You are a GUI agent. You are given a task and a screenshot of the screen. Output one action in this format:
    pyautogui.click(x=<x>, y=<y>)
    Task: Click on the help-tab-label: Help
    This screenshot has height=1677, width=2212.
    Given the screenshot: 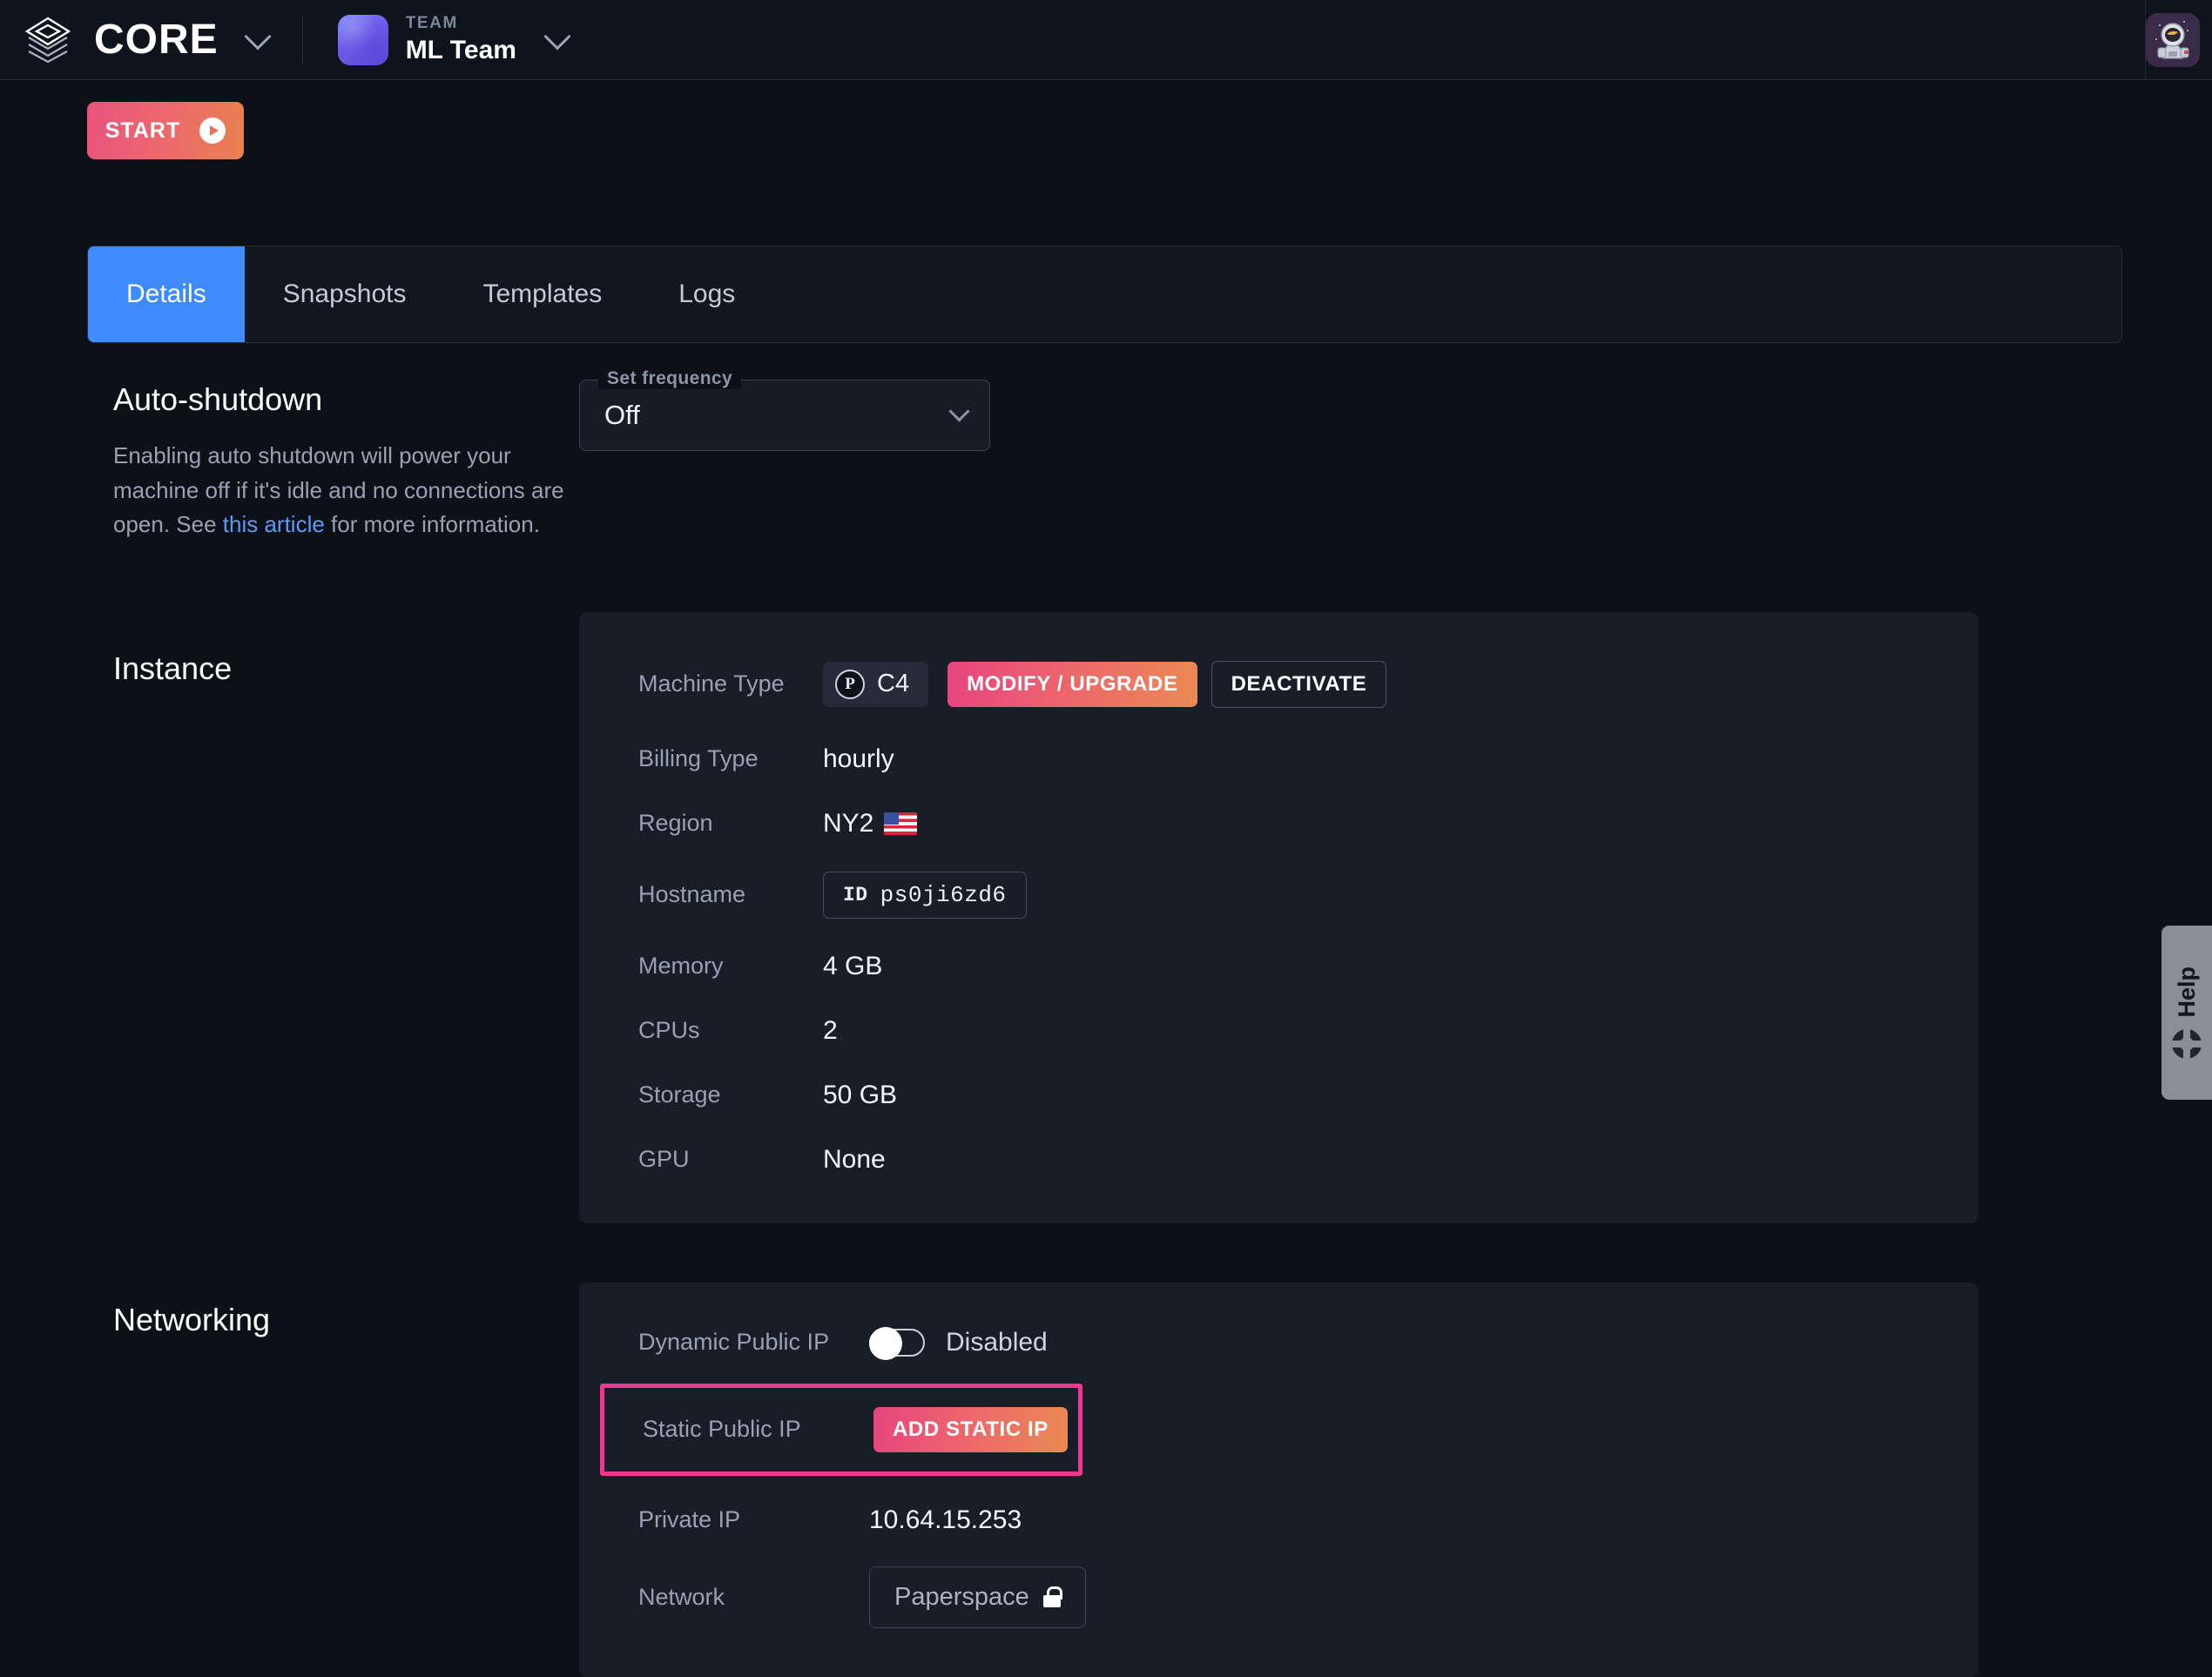 What is the action you would take?
    pyautogui.click(x=2186, y=992)
    